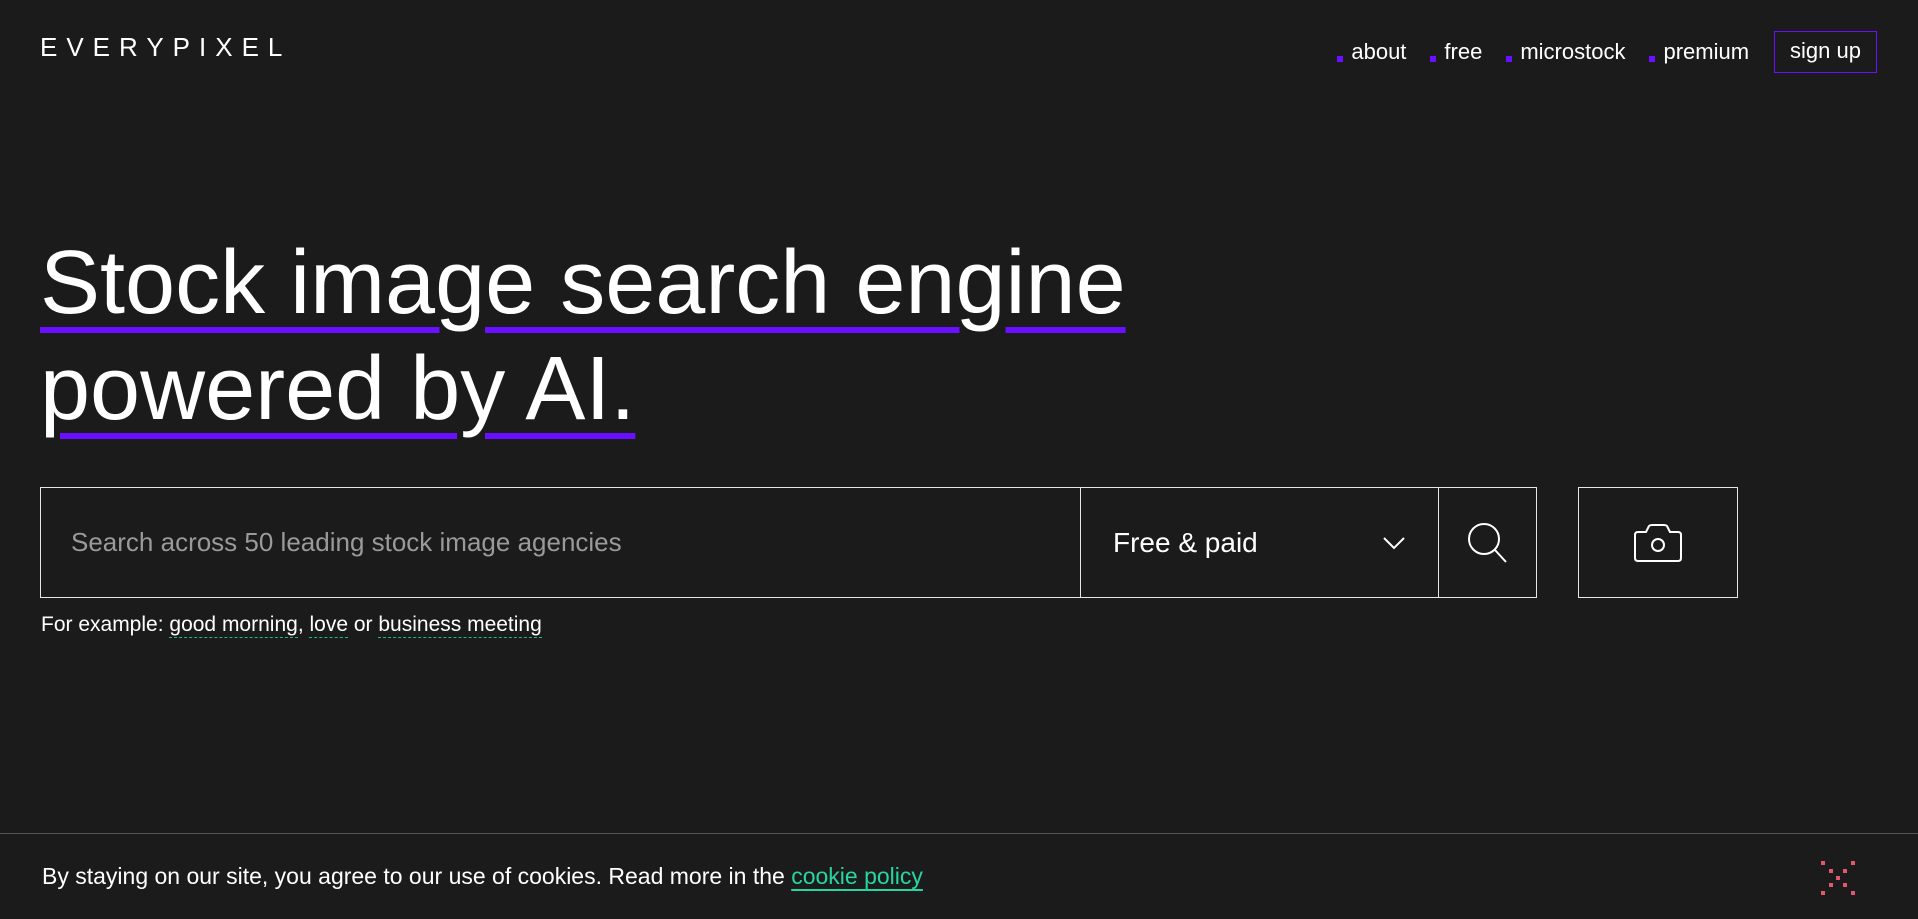  What do you see at coordinates (338, 389) in the screenshot?
I see `title-line-2: powered by AI.` at bounding box center [338, 389].